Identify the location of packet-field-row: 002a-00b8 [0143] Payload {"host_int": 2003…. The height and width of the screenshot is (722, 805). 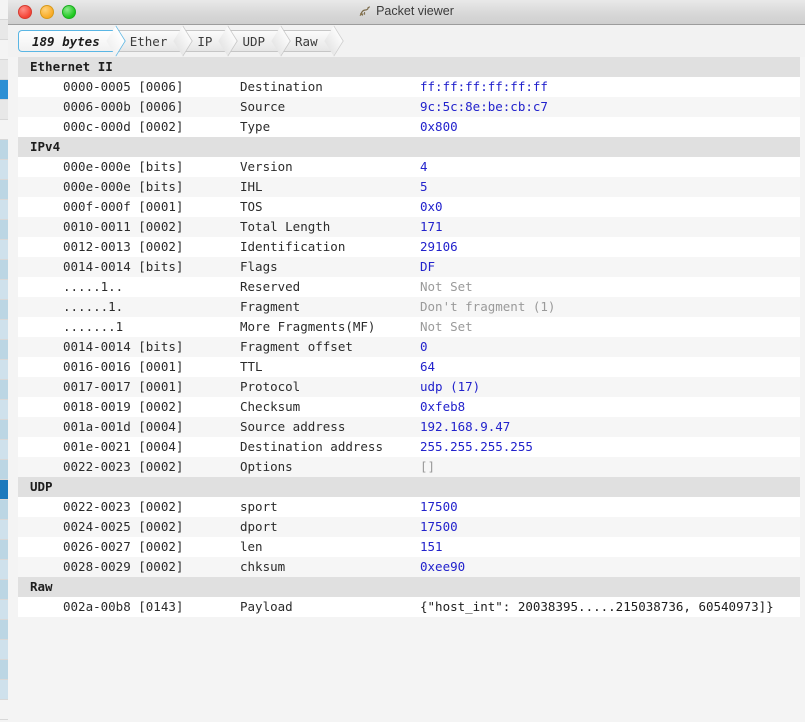
(409, 607).